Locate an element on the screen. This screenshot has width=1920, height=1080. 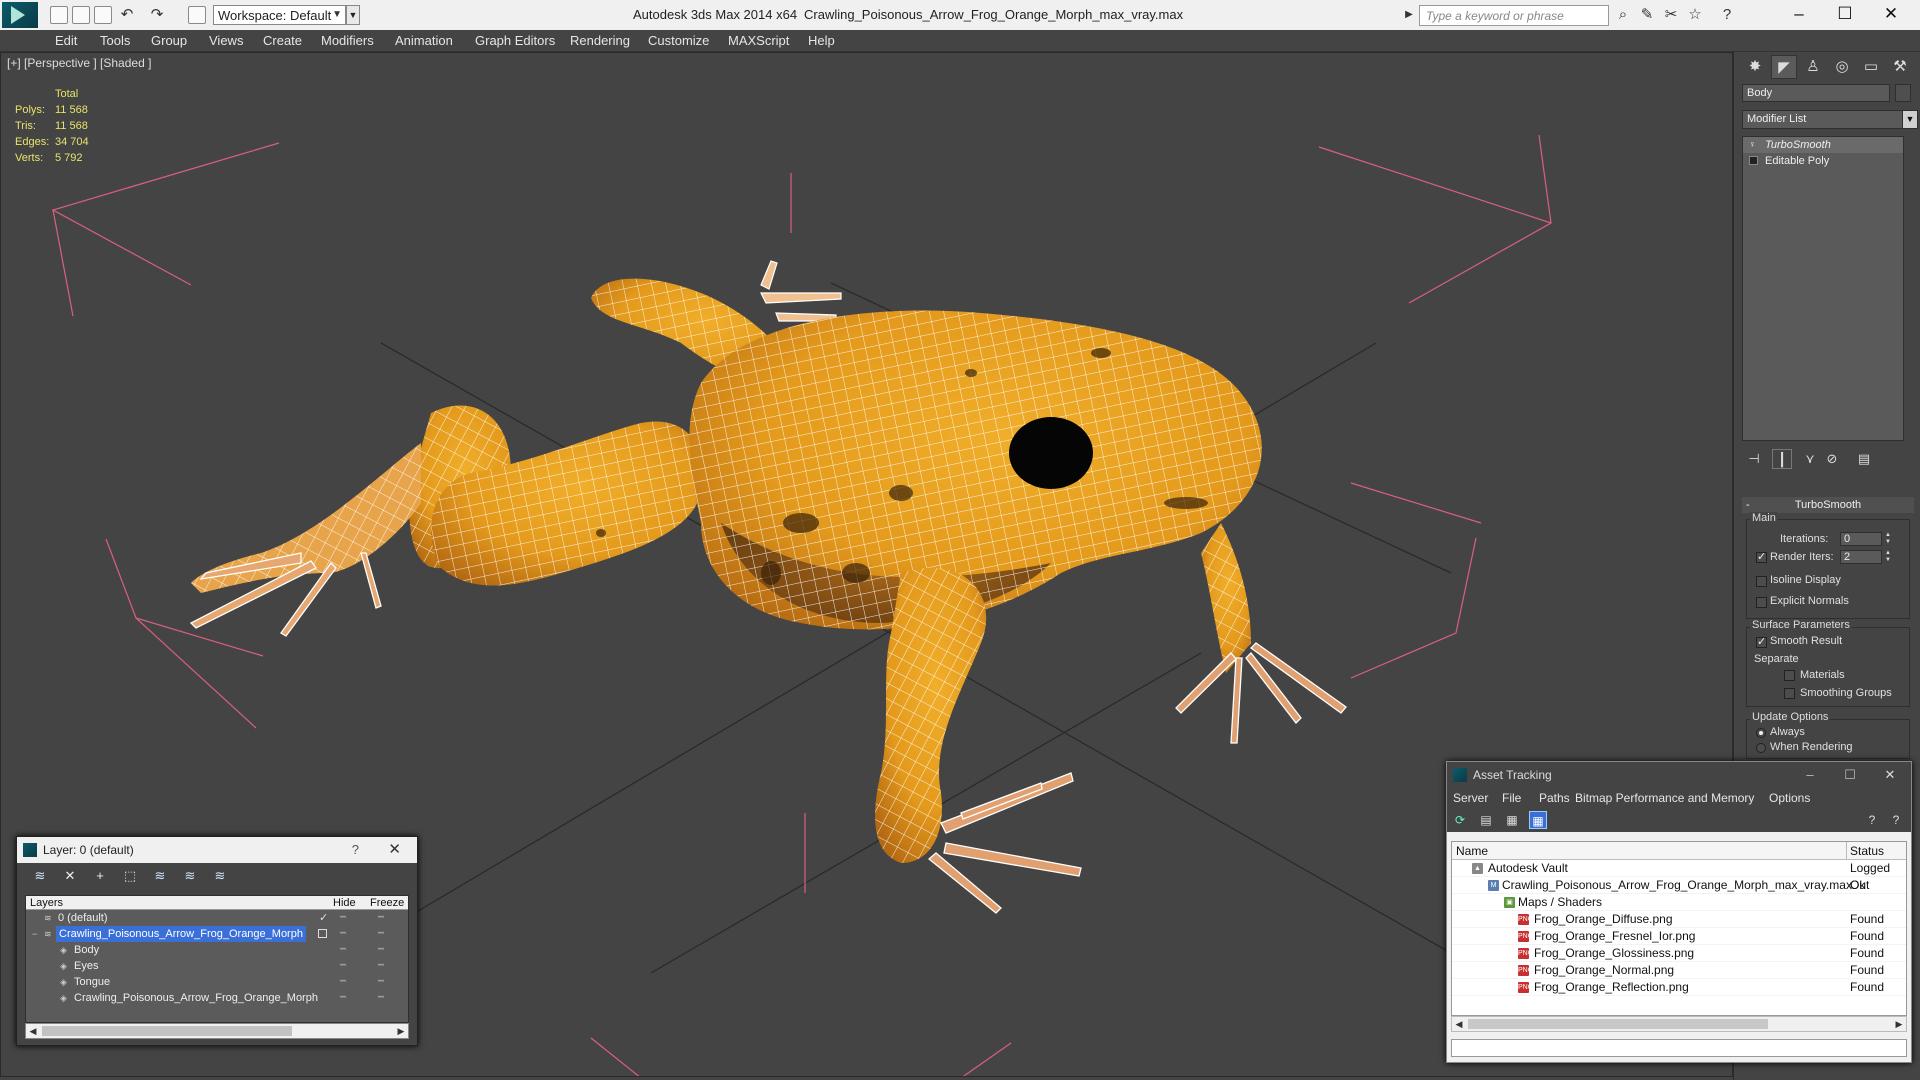
hide-all-layers-icon: ≋ is located at coordinates (190, 876).